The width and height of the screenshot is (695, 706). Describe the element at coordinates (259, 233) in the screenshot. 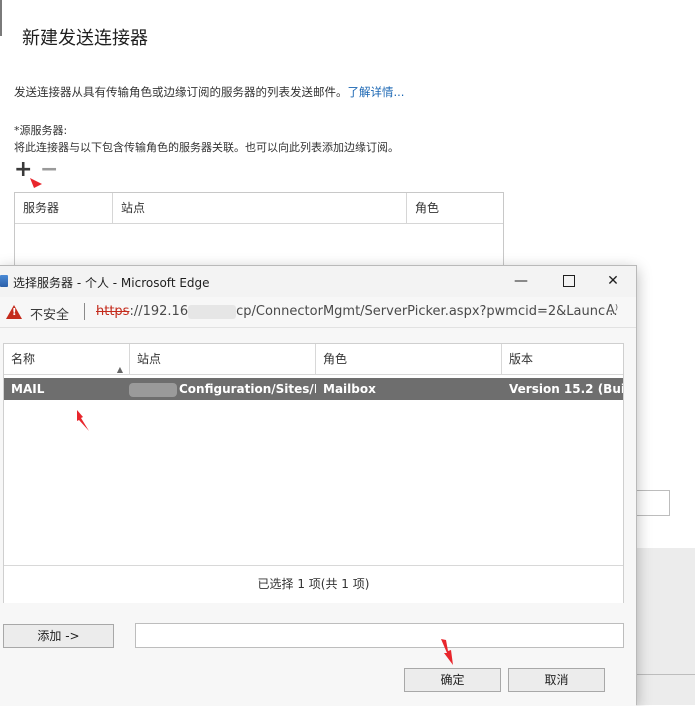

I see `source-server-grid: 服务器 站点 角色` at that location.